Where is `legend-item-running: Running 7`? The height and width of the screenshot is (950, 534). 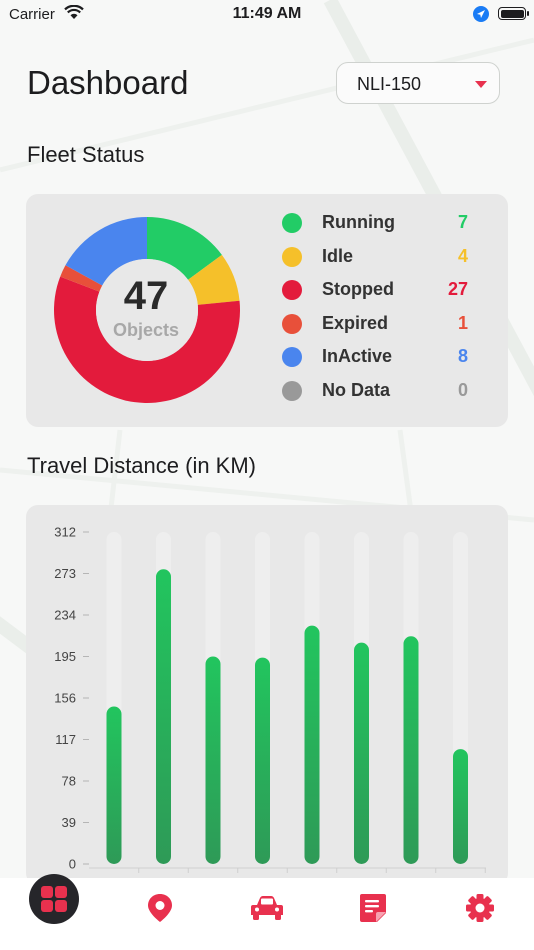 legend-item-running: Running 7 is located at coordinates (382, 226).